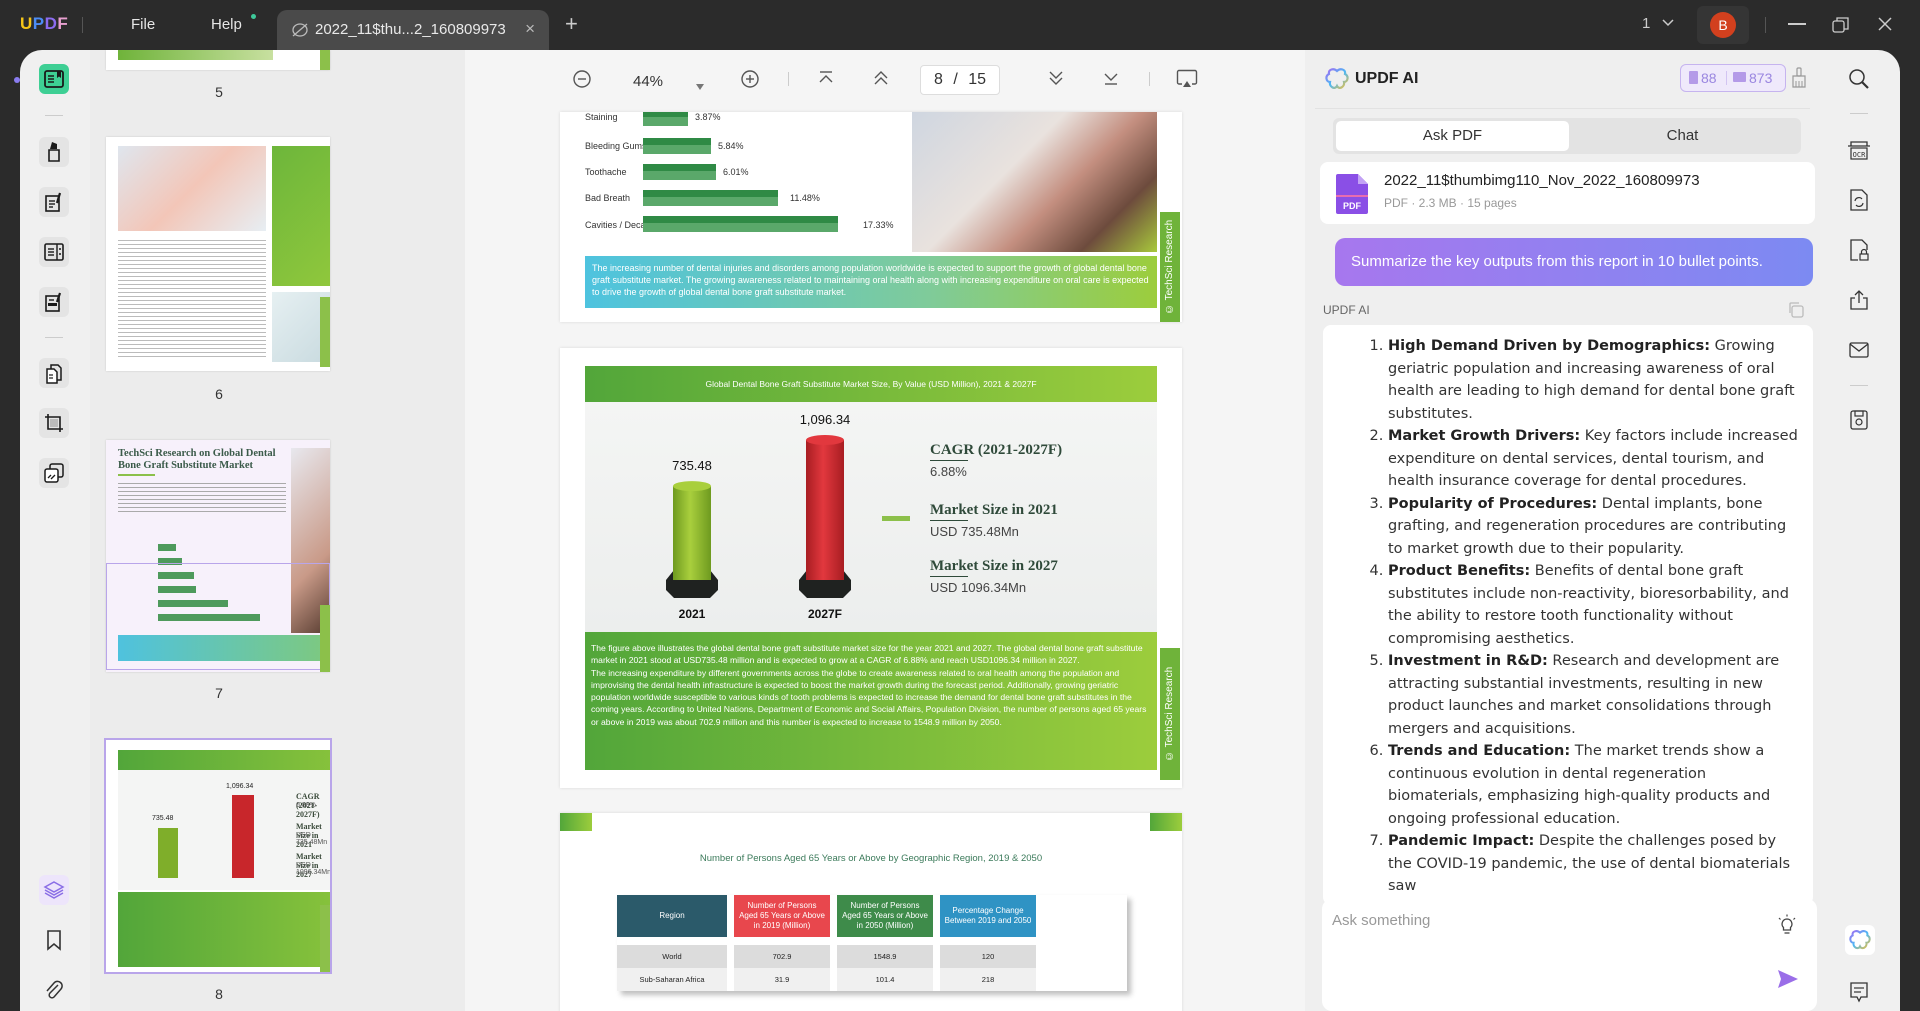 The width and height of the screenshot is (1920, 1011). I want to click on lightbulb-icon, so click(1787, 925).